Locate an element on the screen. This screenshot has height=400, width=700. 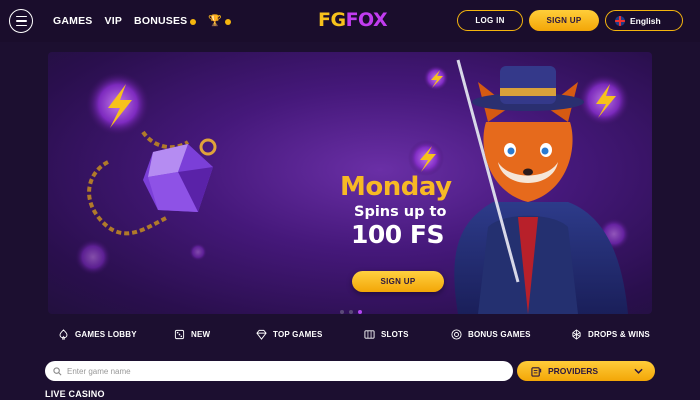
providers-dropdown: PROVIDERS is located at coordinates (586, 371).